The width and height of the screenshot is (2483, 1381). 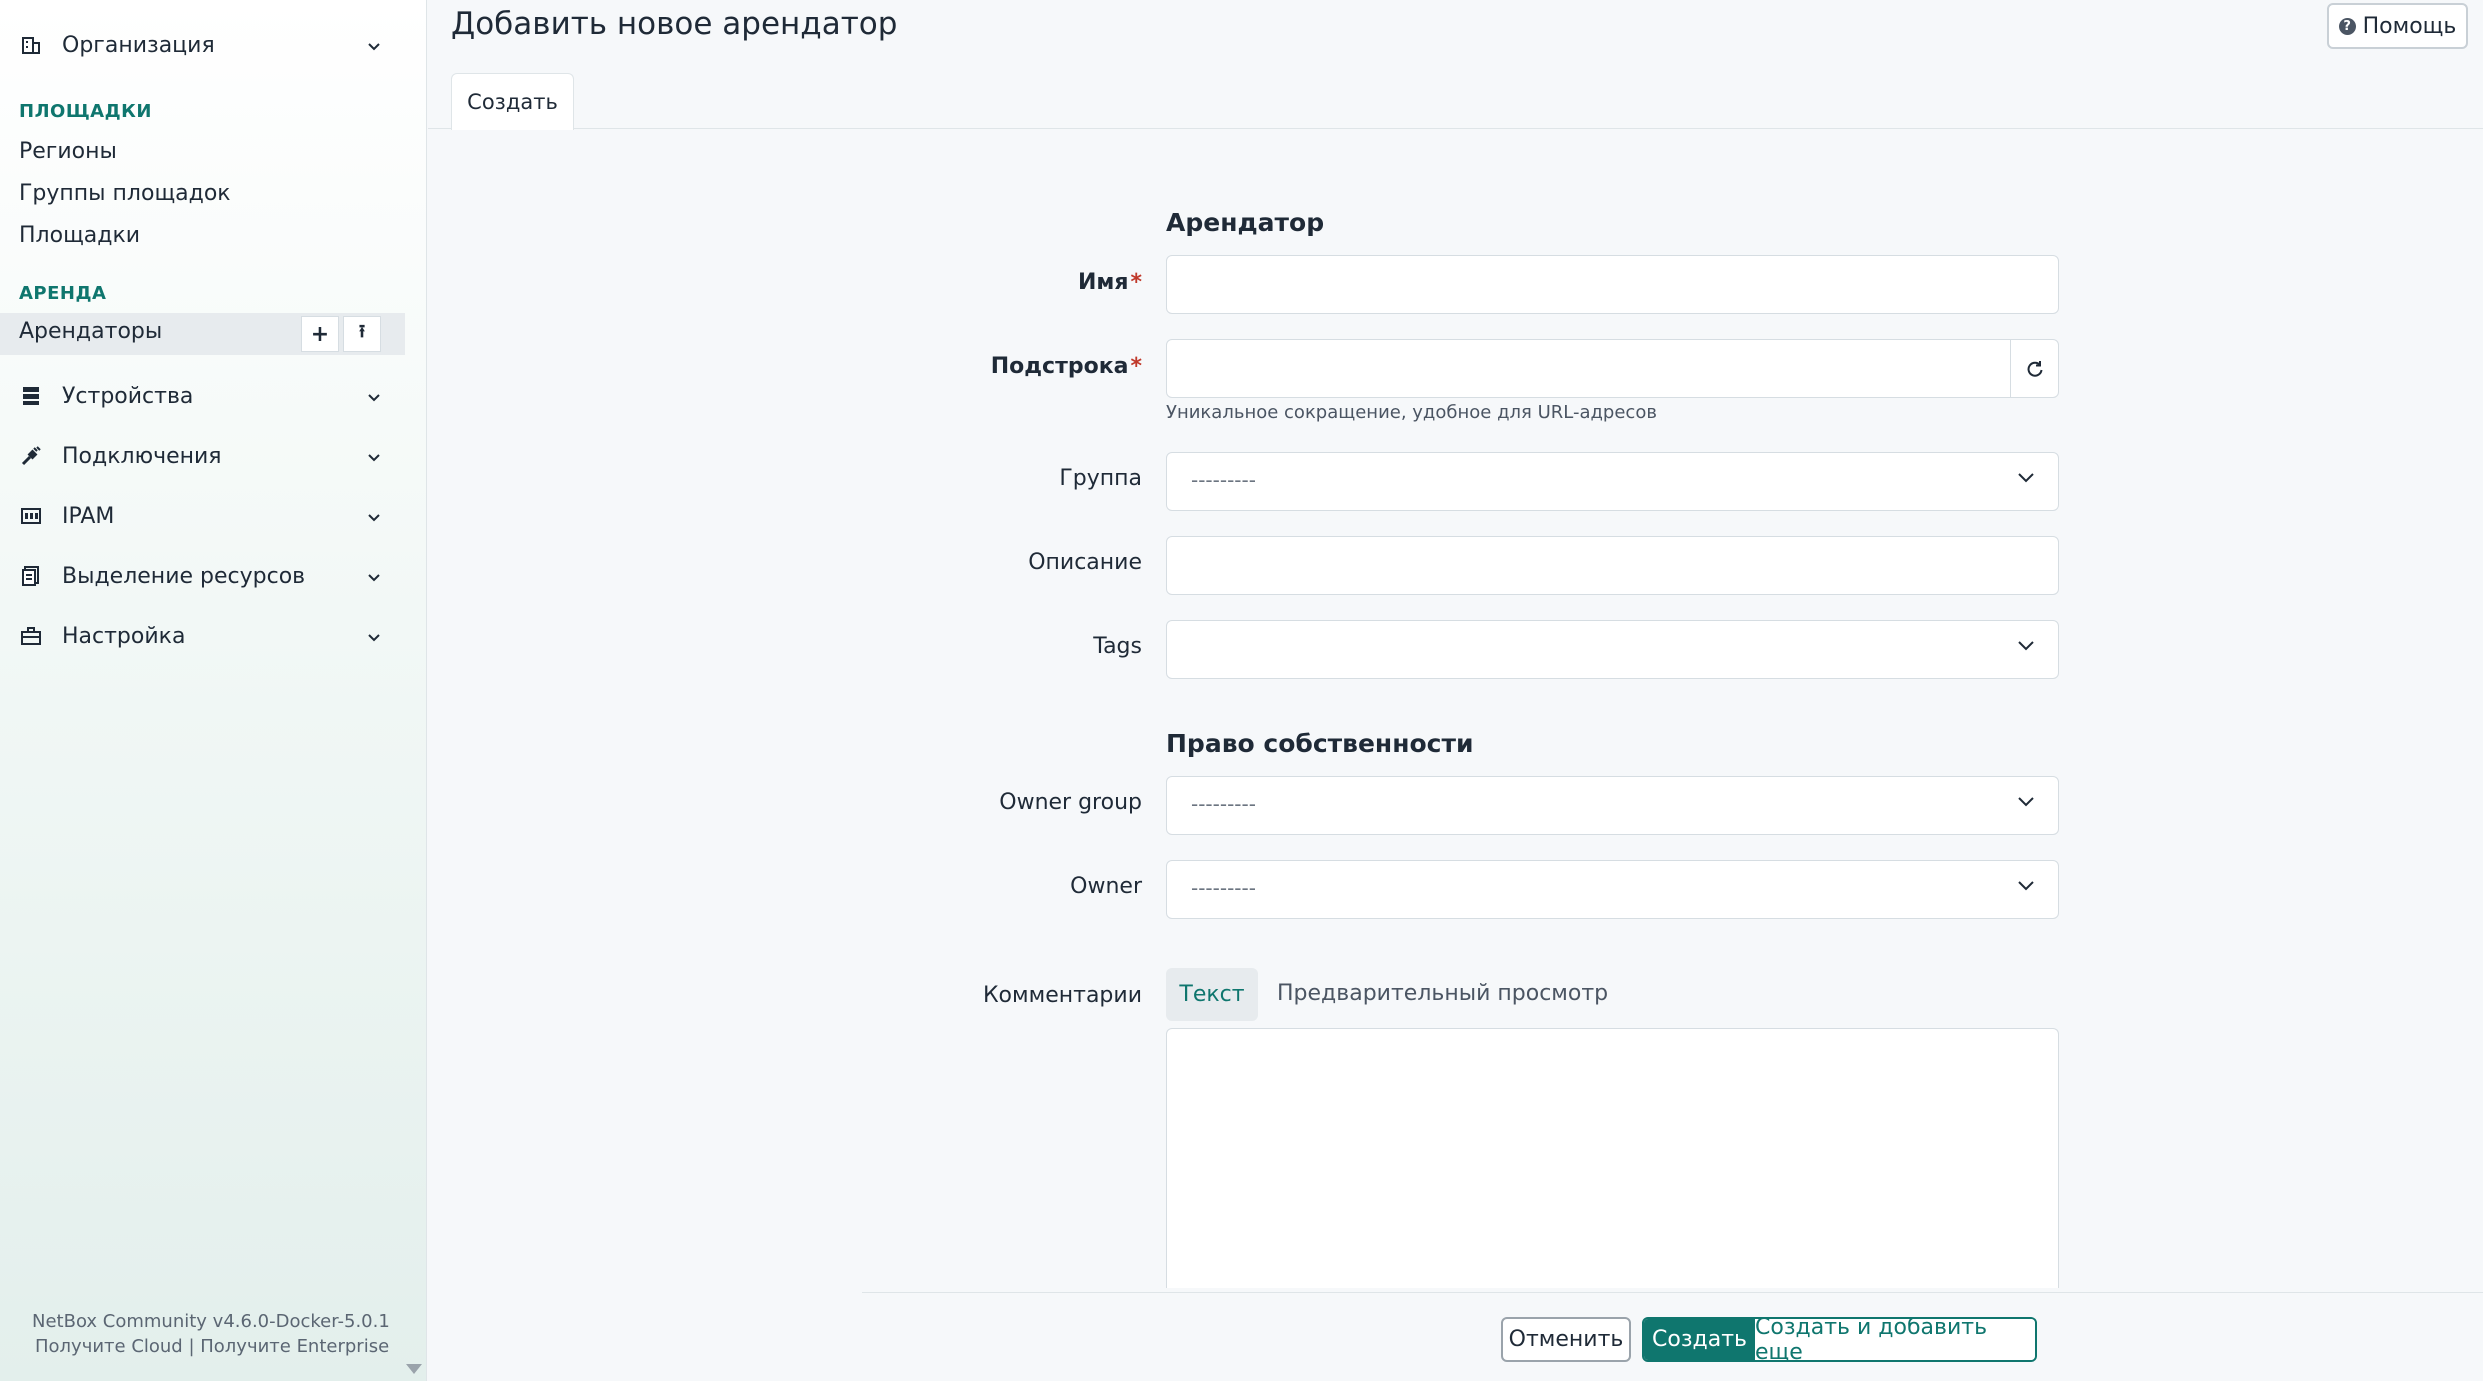 I want to click on help-button: ? Помощь, so click(x=2397, y=26).